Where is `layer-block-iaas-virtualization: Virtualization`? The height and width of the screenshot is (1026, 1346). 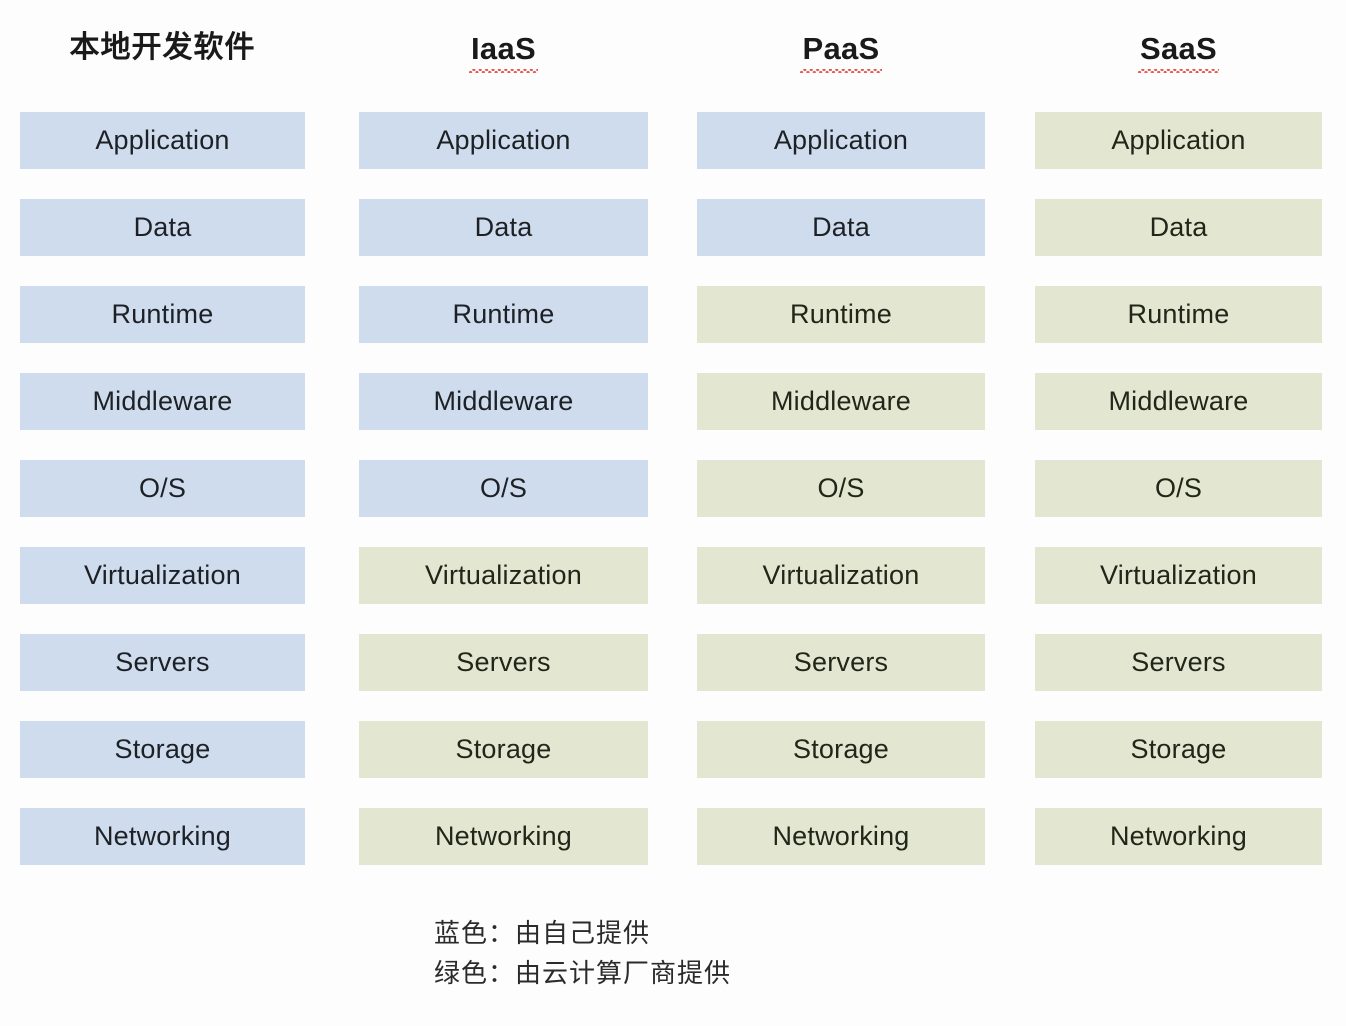 layer-block-iaas-virtualization: Virtualization is located at coordinates (503, 575).